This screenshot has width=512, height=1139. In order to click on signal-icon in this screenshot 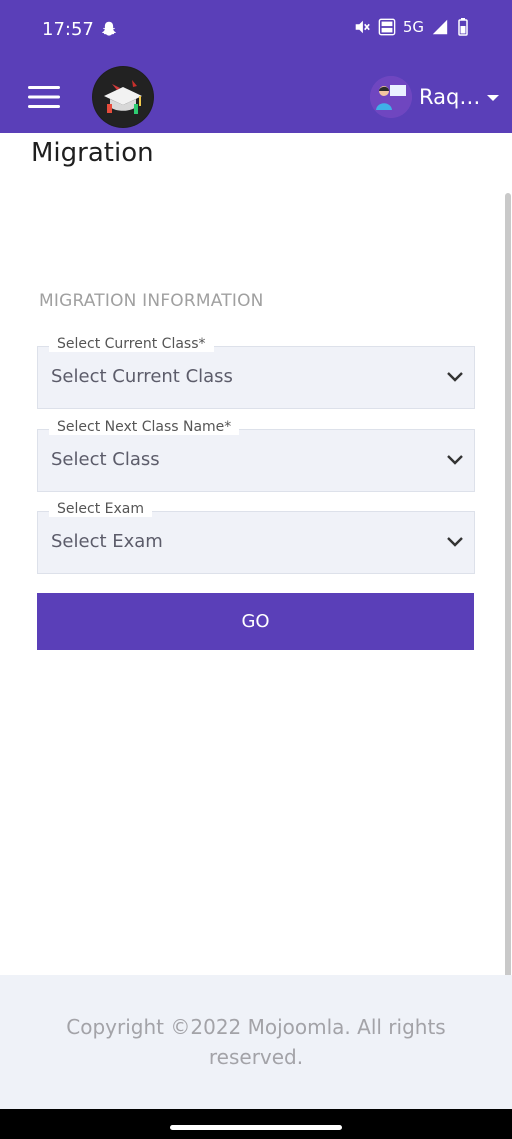, I will do `click(440, 27)`.